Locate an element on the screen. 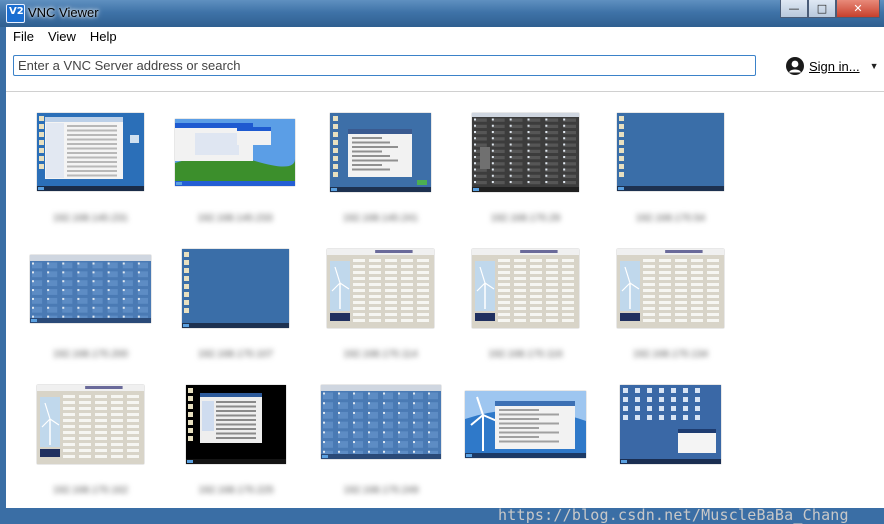  window-controls: — □ ✕ is located at coordinates (830, 9).